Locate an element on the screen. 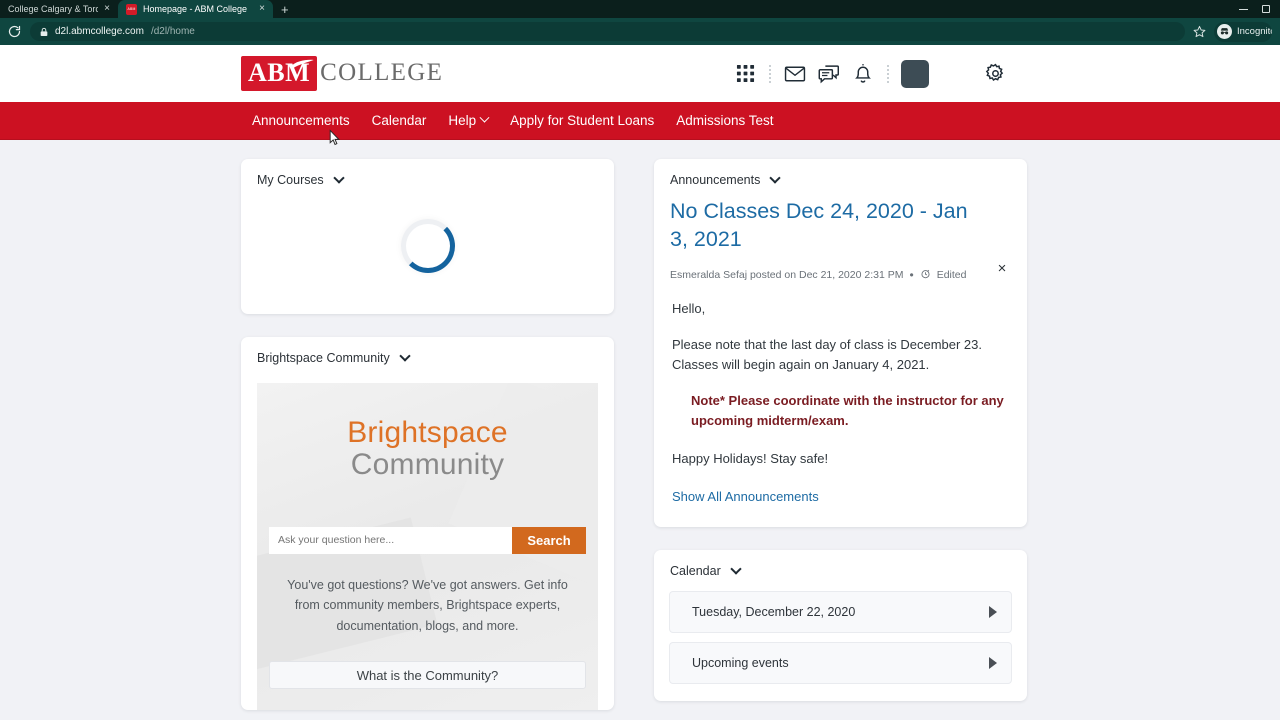 Image resolution: width=1280 pixels, height=720 pixels. my-courses-title: My Courses is located at coordinates (290, 180).